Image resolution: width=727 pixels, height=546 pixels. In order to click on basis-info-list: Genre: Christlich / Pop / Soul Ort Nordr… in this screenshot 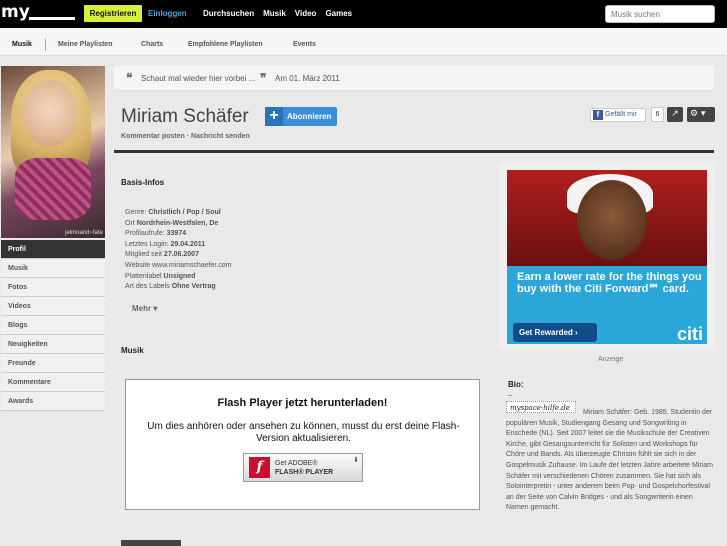, I will do `click(178, 250)`.